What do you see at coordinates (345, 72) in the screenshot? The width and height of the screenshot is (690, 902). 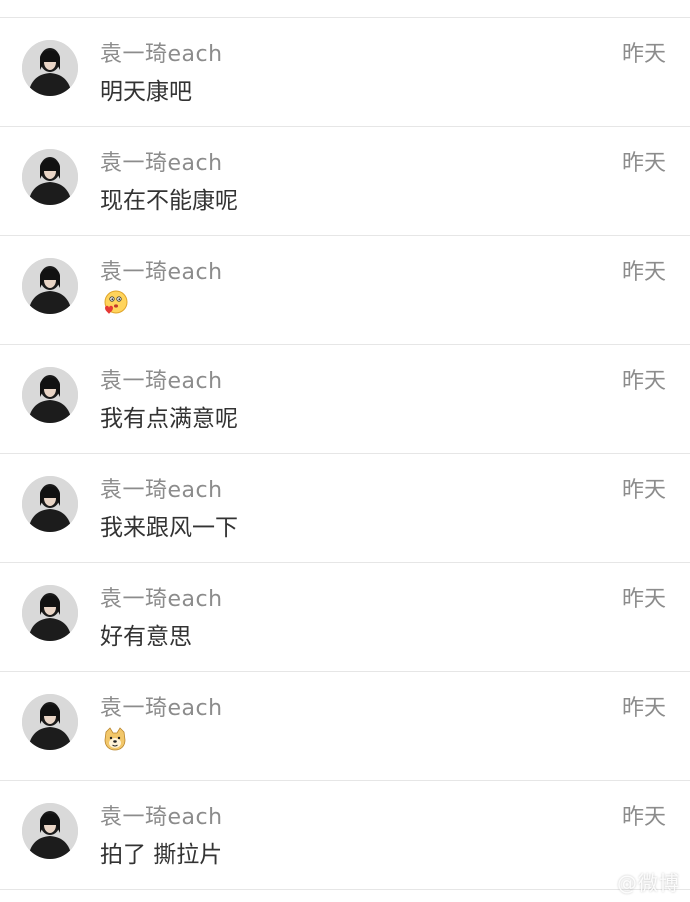 I see `comment-row: 袁一琦each 昨天 明天康吧` at bounding box center [345, 72].